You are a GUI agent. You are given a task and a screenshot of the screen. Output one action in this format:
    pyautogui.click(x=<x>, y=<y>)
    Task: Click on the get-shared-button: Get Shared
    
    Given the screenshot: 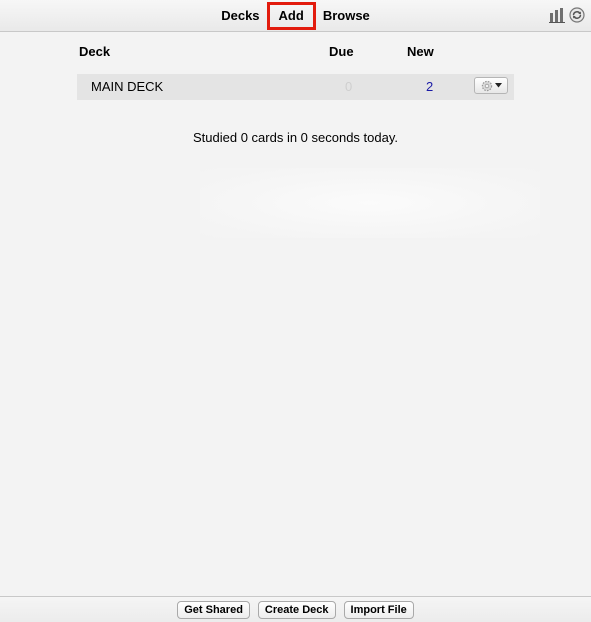 What is the action you would take?
    pyautogui.click(x=213, y=609)
    